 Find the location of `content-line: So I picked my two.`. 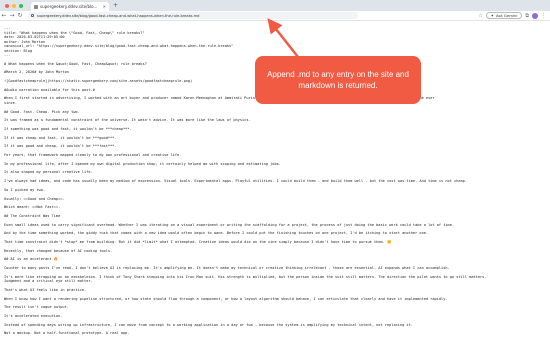

content-line: So I picked my two. is located at coordinates (25, 189).